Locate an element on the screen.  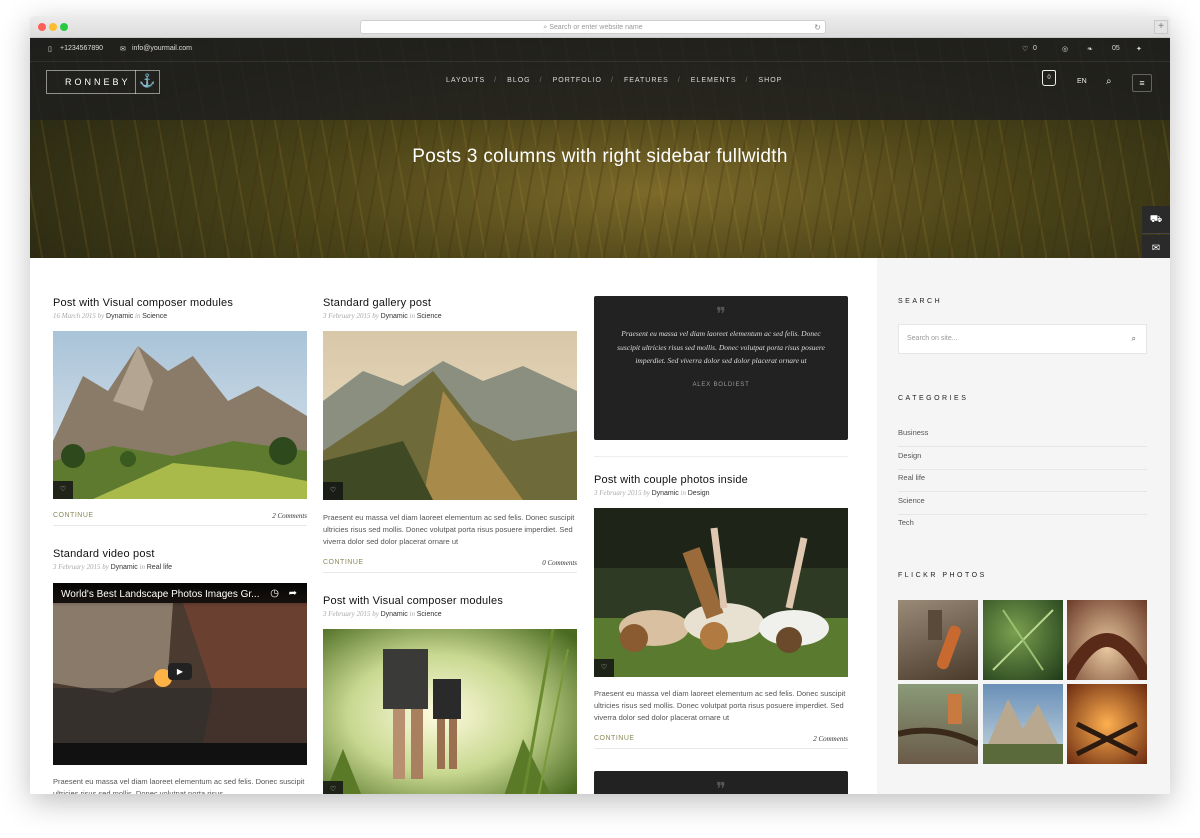
category-link-tech: Tech is located at coordinates (1022, 525).